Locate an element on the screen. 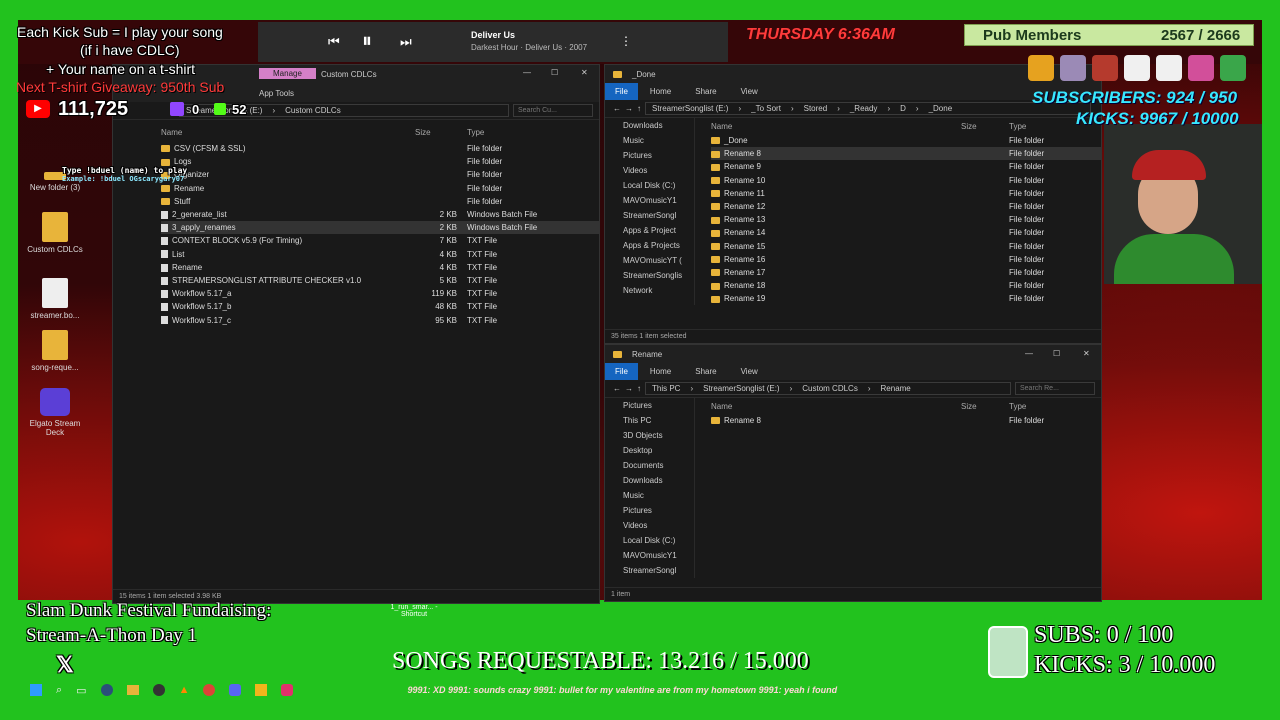  file-row: 2_generate_list 2 KB Windows Batch File is located at coordinates (380, 214).